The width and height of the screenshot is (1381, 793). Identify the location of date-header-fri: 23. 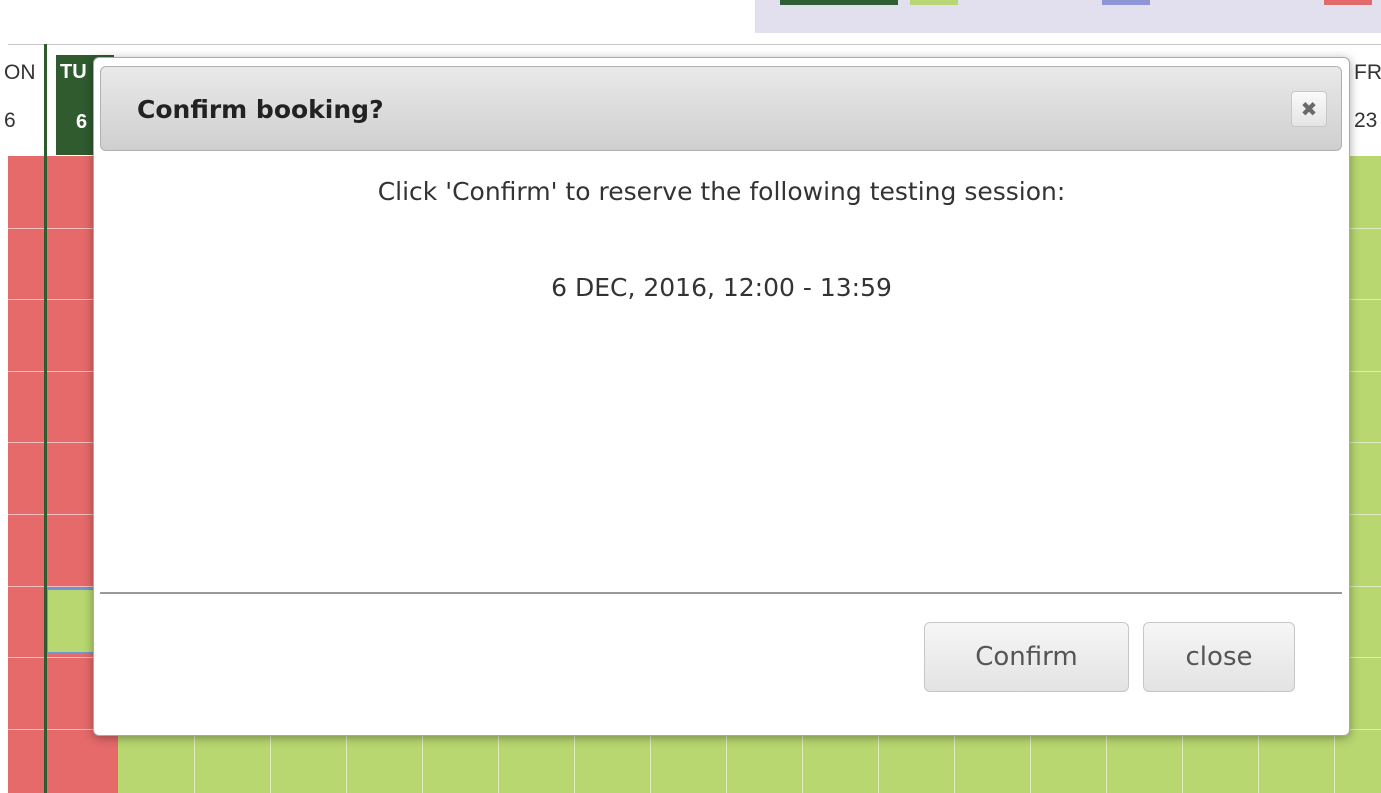
(1366, 120).